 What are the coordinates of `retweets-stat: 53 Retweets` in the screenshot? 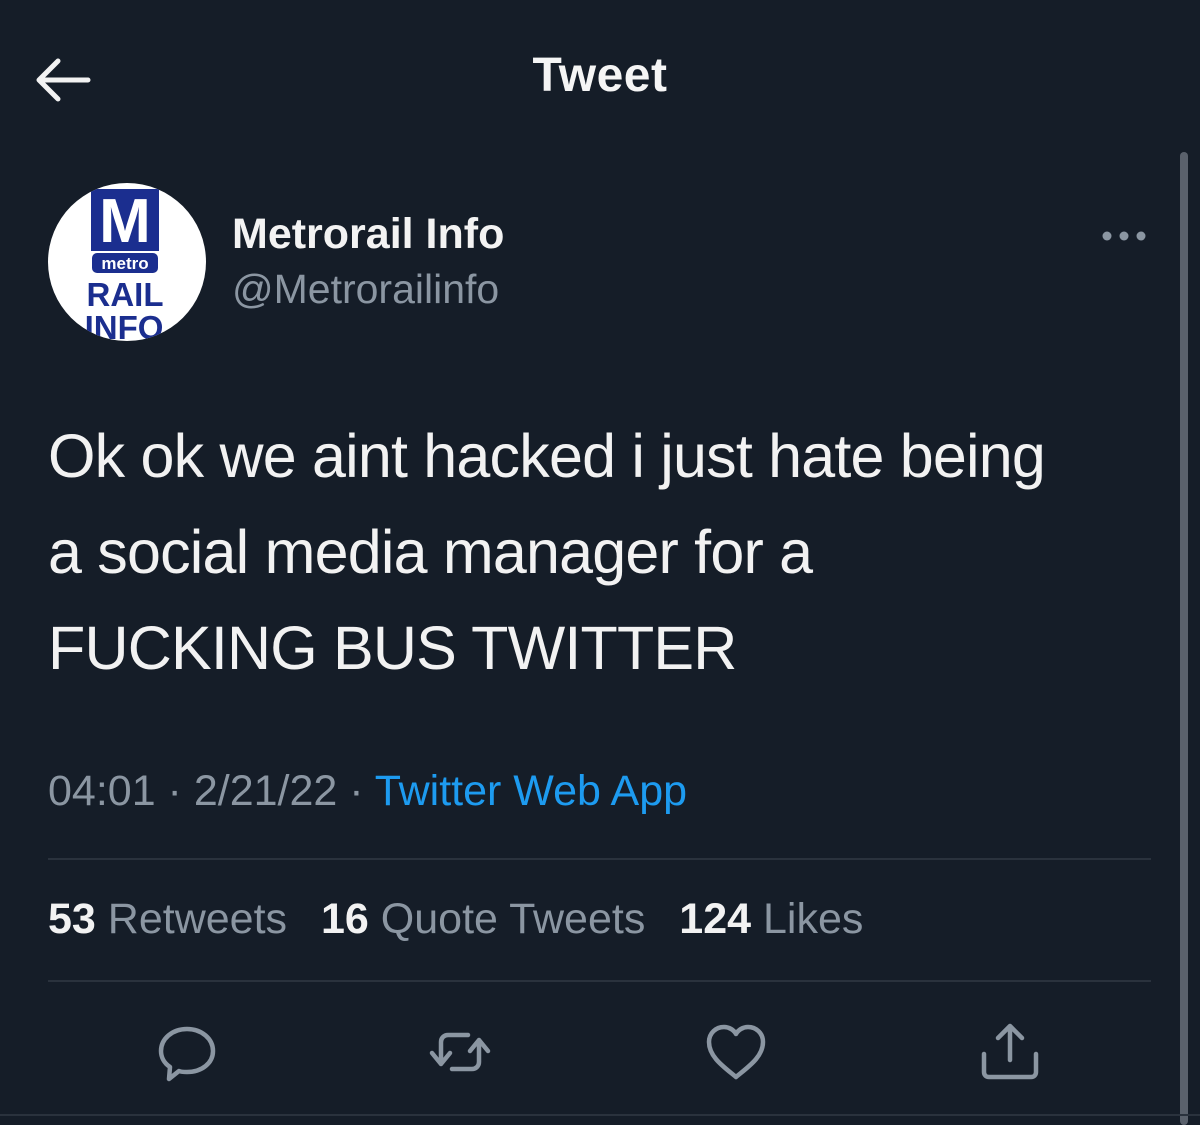 It's located at (167, 919).